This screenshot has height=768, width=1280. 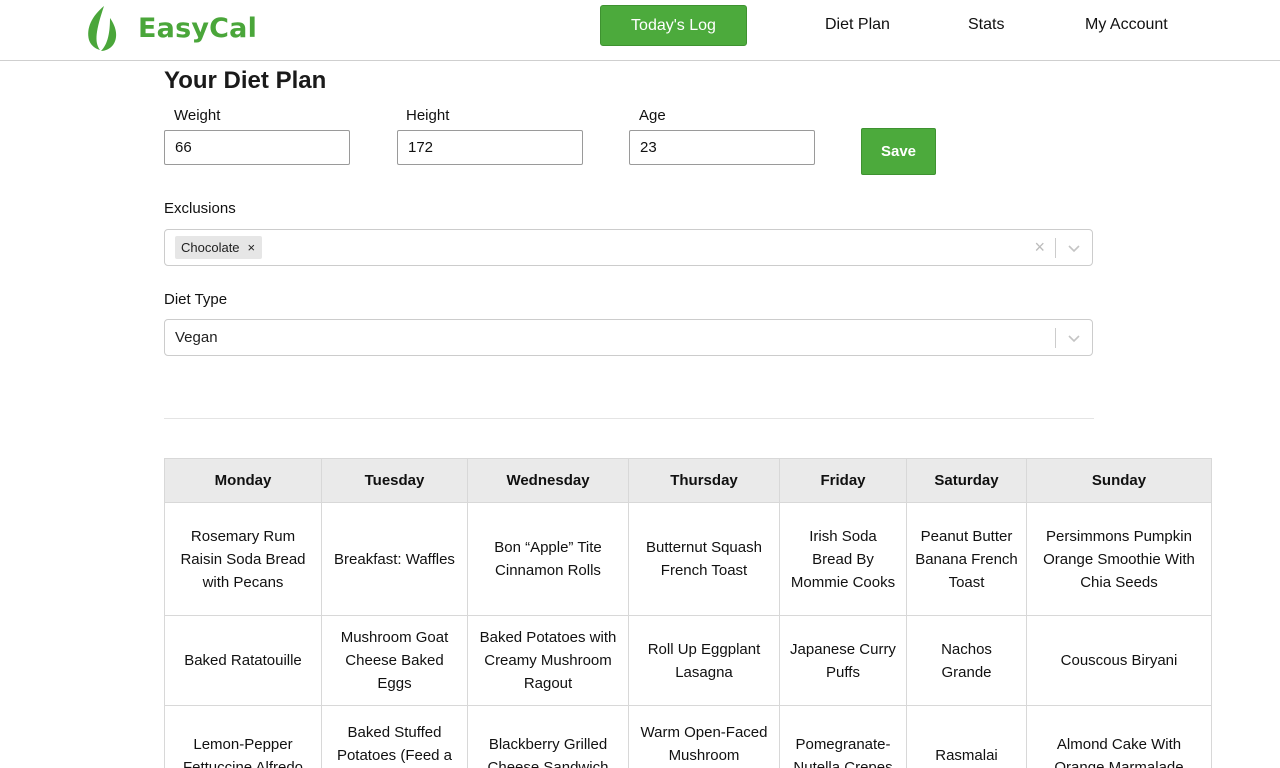 What do you see at coordinates (1119, 480) in the screenshot?
I see `day-header: Sunday` at bounding box center [1119, 480].